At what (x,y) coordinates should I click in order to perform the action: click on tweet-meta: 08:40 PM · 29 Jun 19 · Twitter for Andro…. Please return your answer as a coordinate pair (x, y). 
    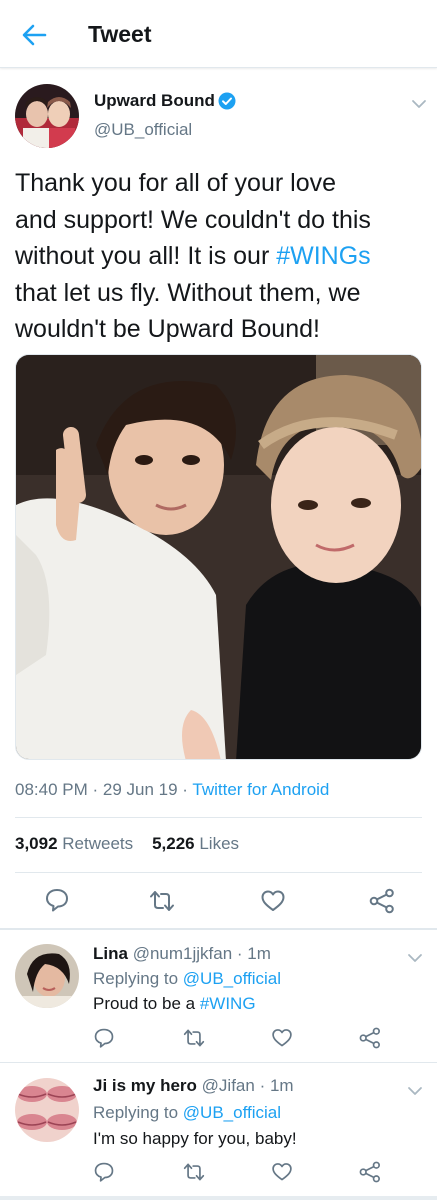
    Looking at the image, I should click on (172, 789).